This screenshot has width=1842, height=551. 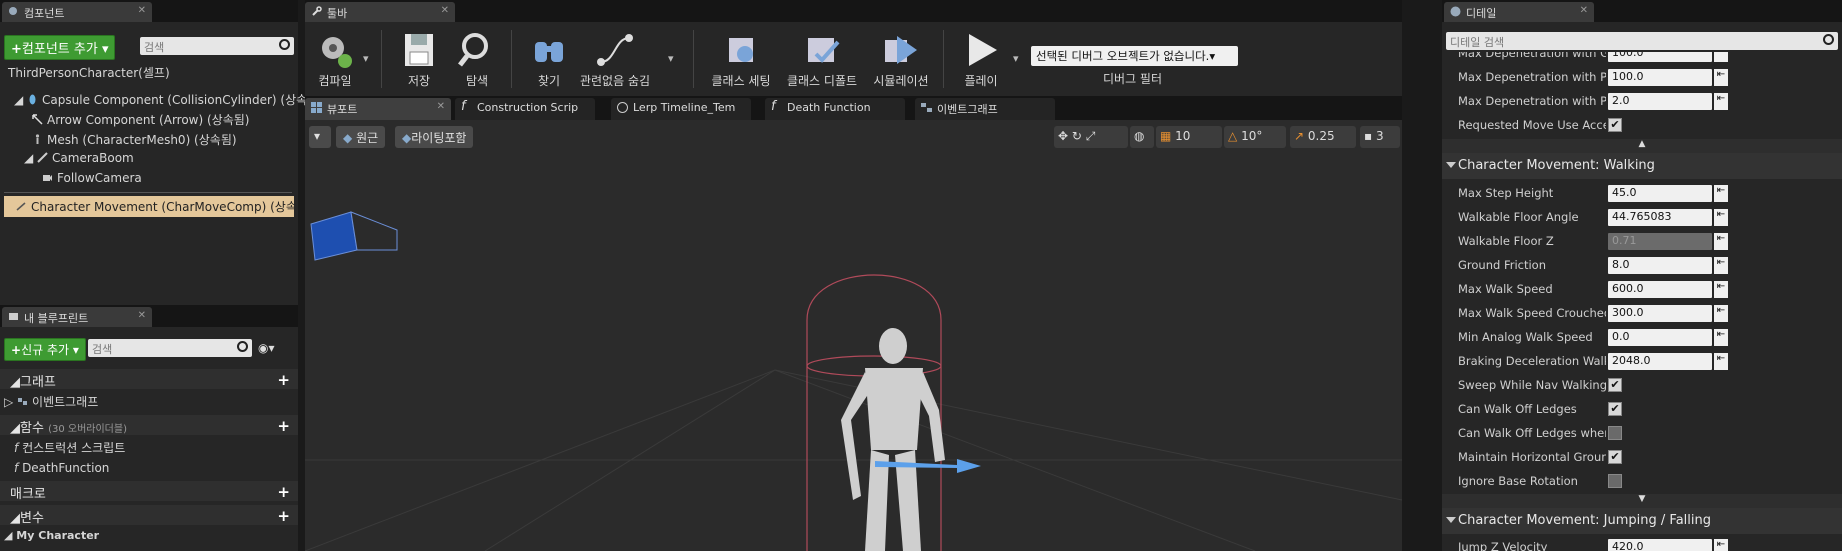 I want to click on variables-section: ◢변수 +, so click(x=149, y=515).